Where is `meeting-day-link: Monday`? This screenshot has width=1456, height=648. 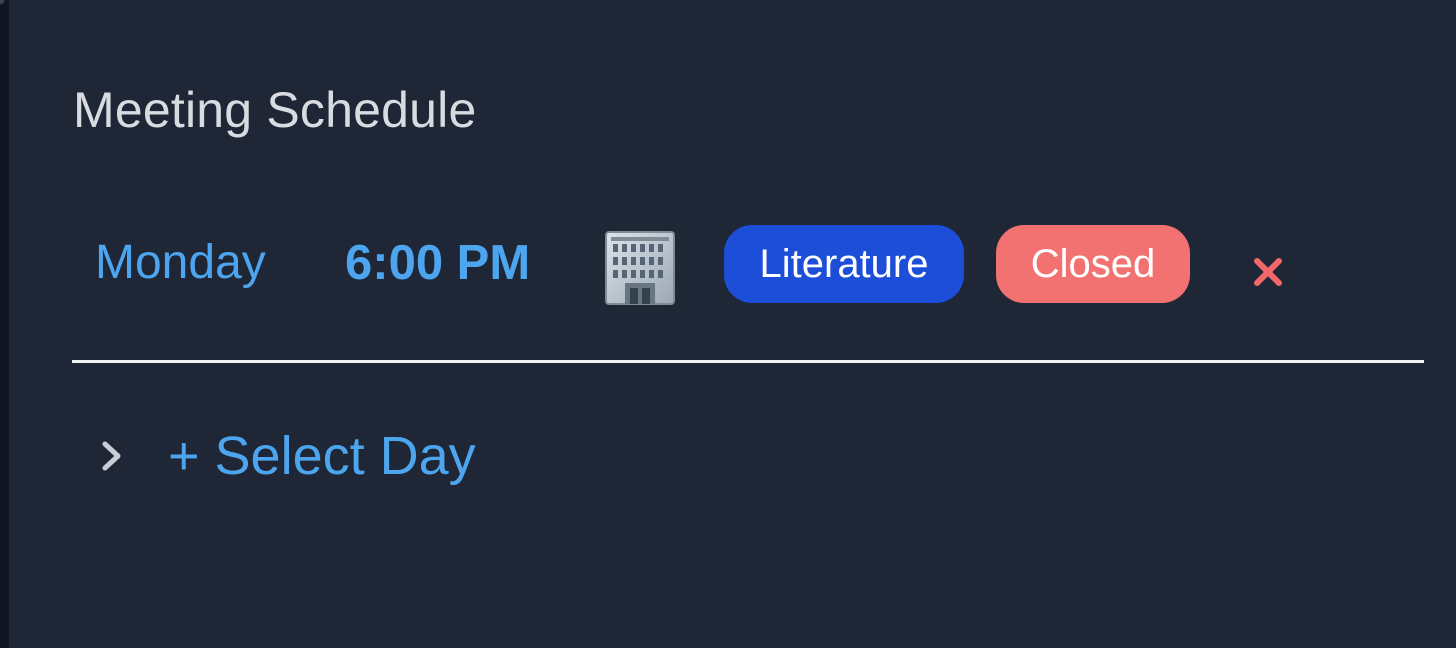 meeting-day-link: Monday is located at coordinates (180, 263).